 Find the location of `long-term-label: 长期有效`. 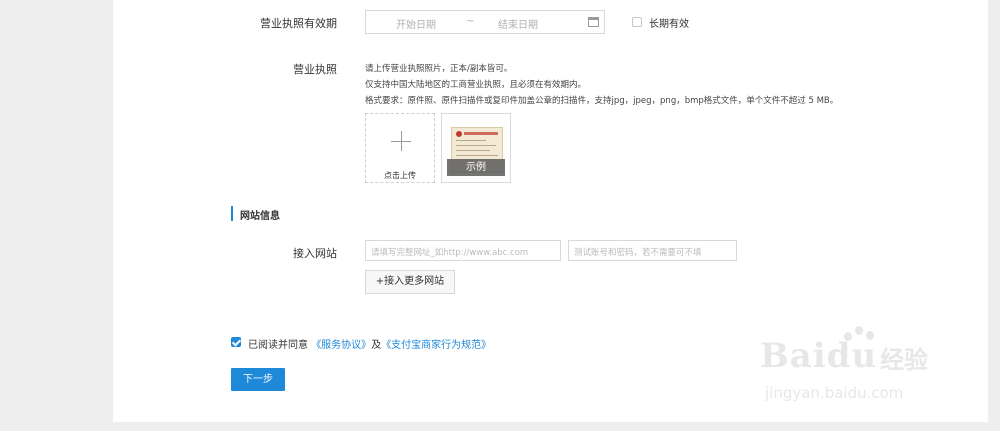

long-term-label: 长期有效 is located at coordinates (669, 24).